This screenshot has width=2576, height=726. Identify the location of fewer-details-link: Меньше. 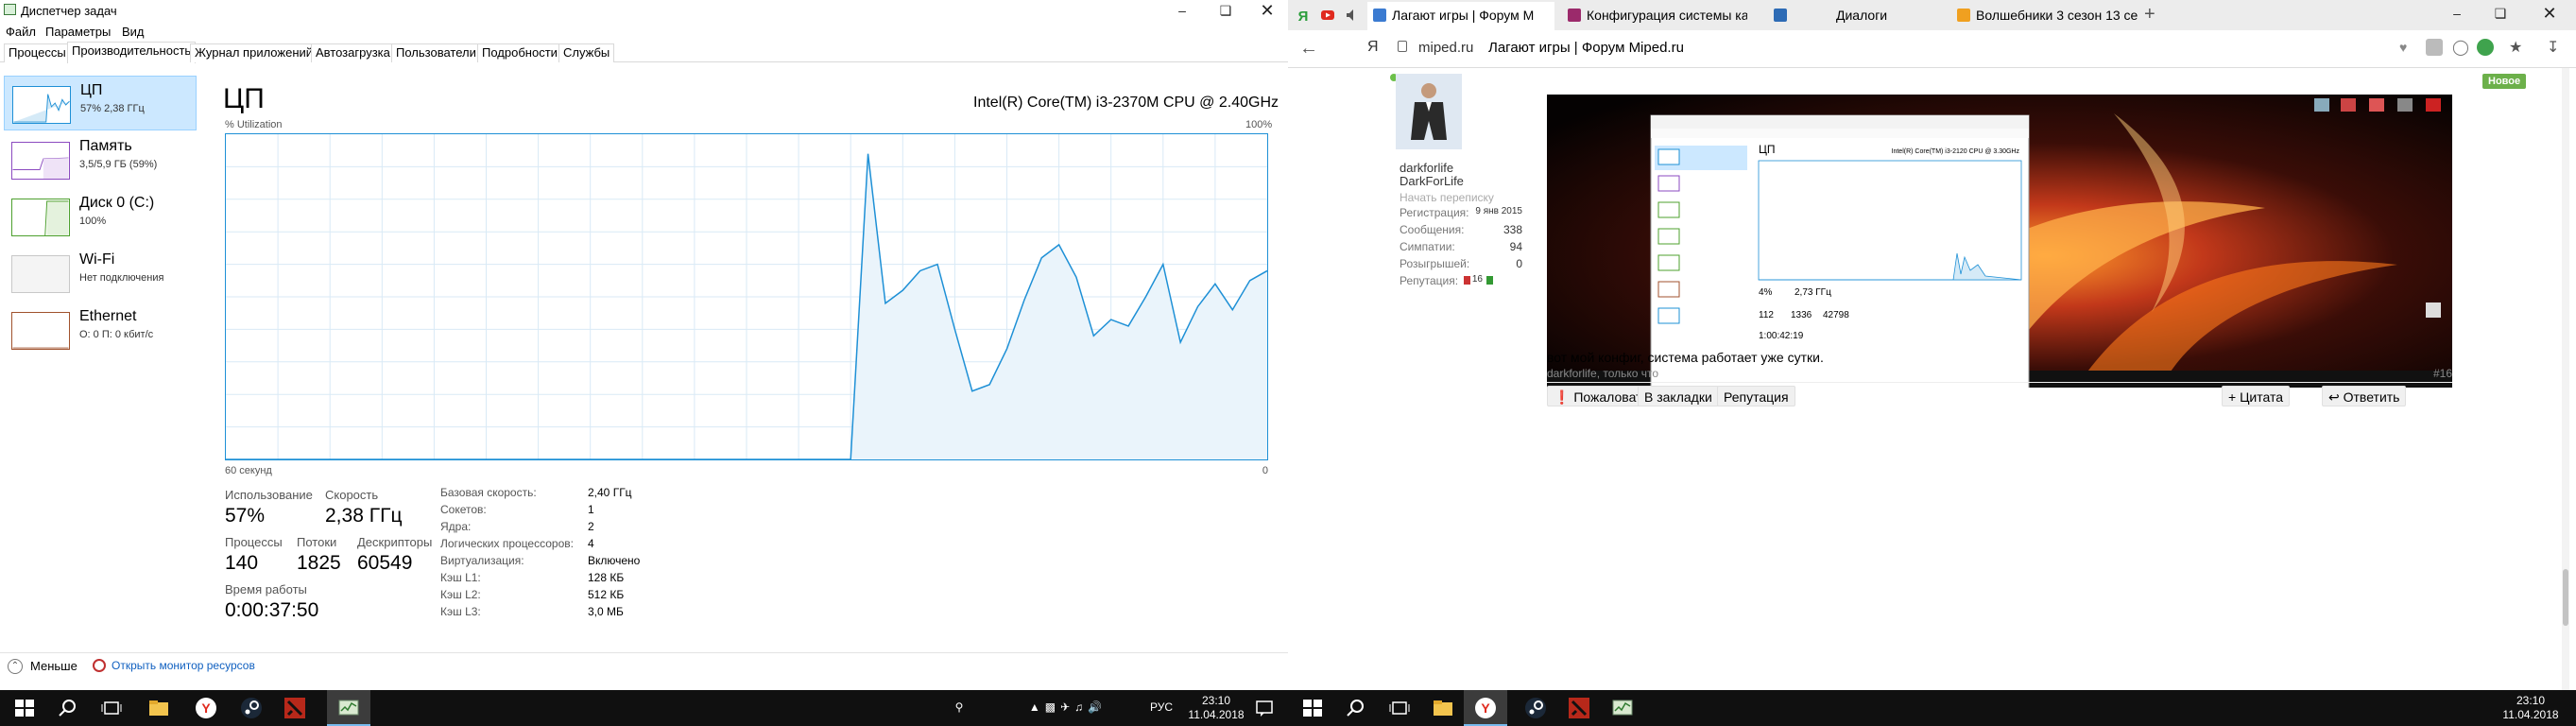
(53, 666).